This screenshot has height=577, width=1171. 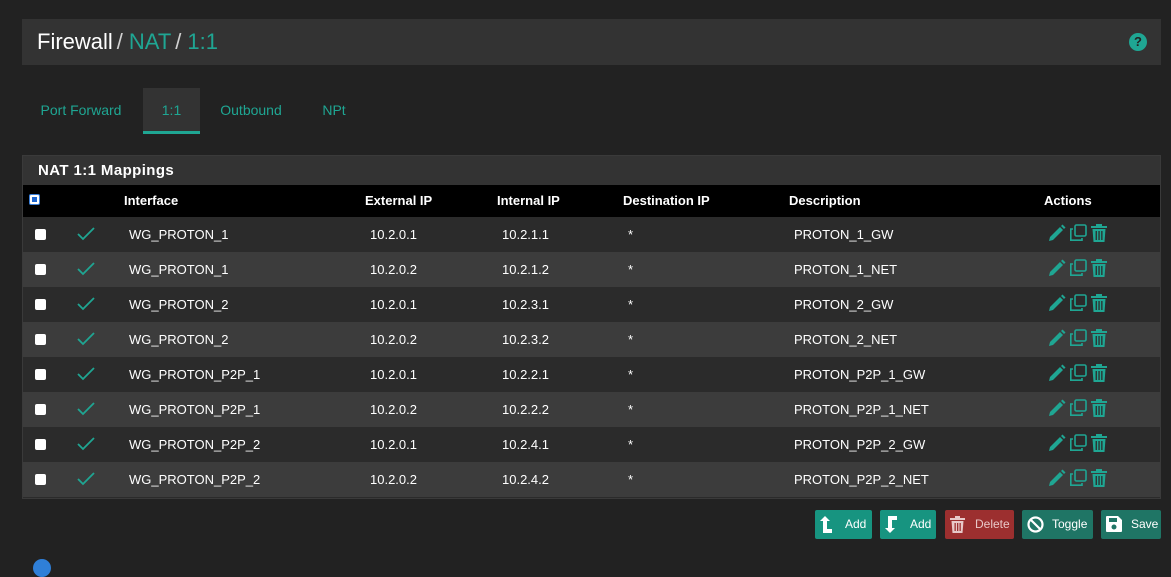 What do you see at coordinates (42, 568) in the screenshot?
I see `info-icon` at bounding box center [42, 568].